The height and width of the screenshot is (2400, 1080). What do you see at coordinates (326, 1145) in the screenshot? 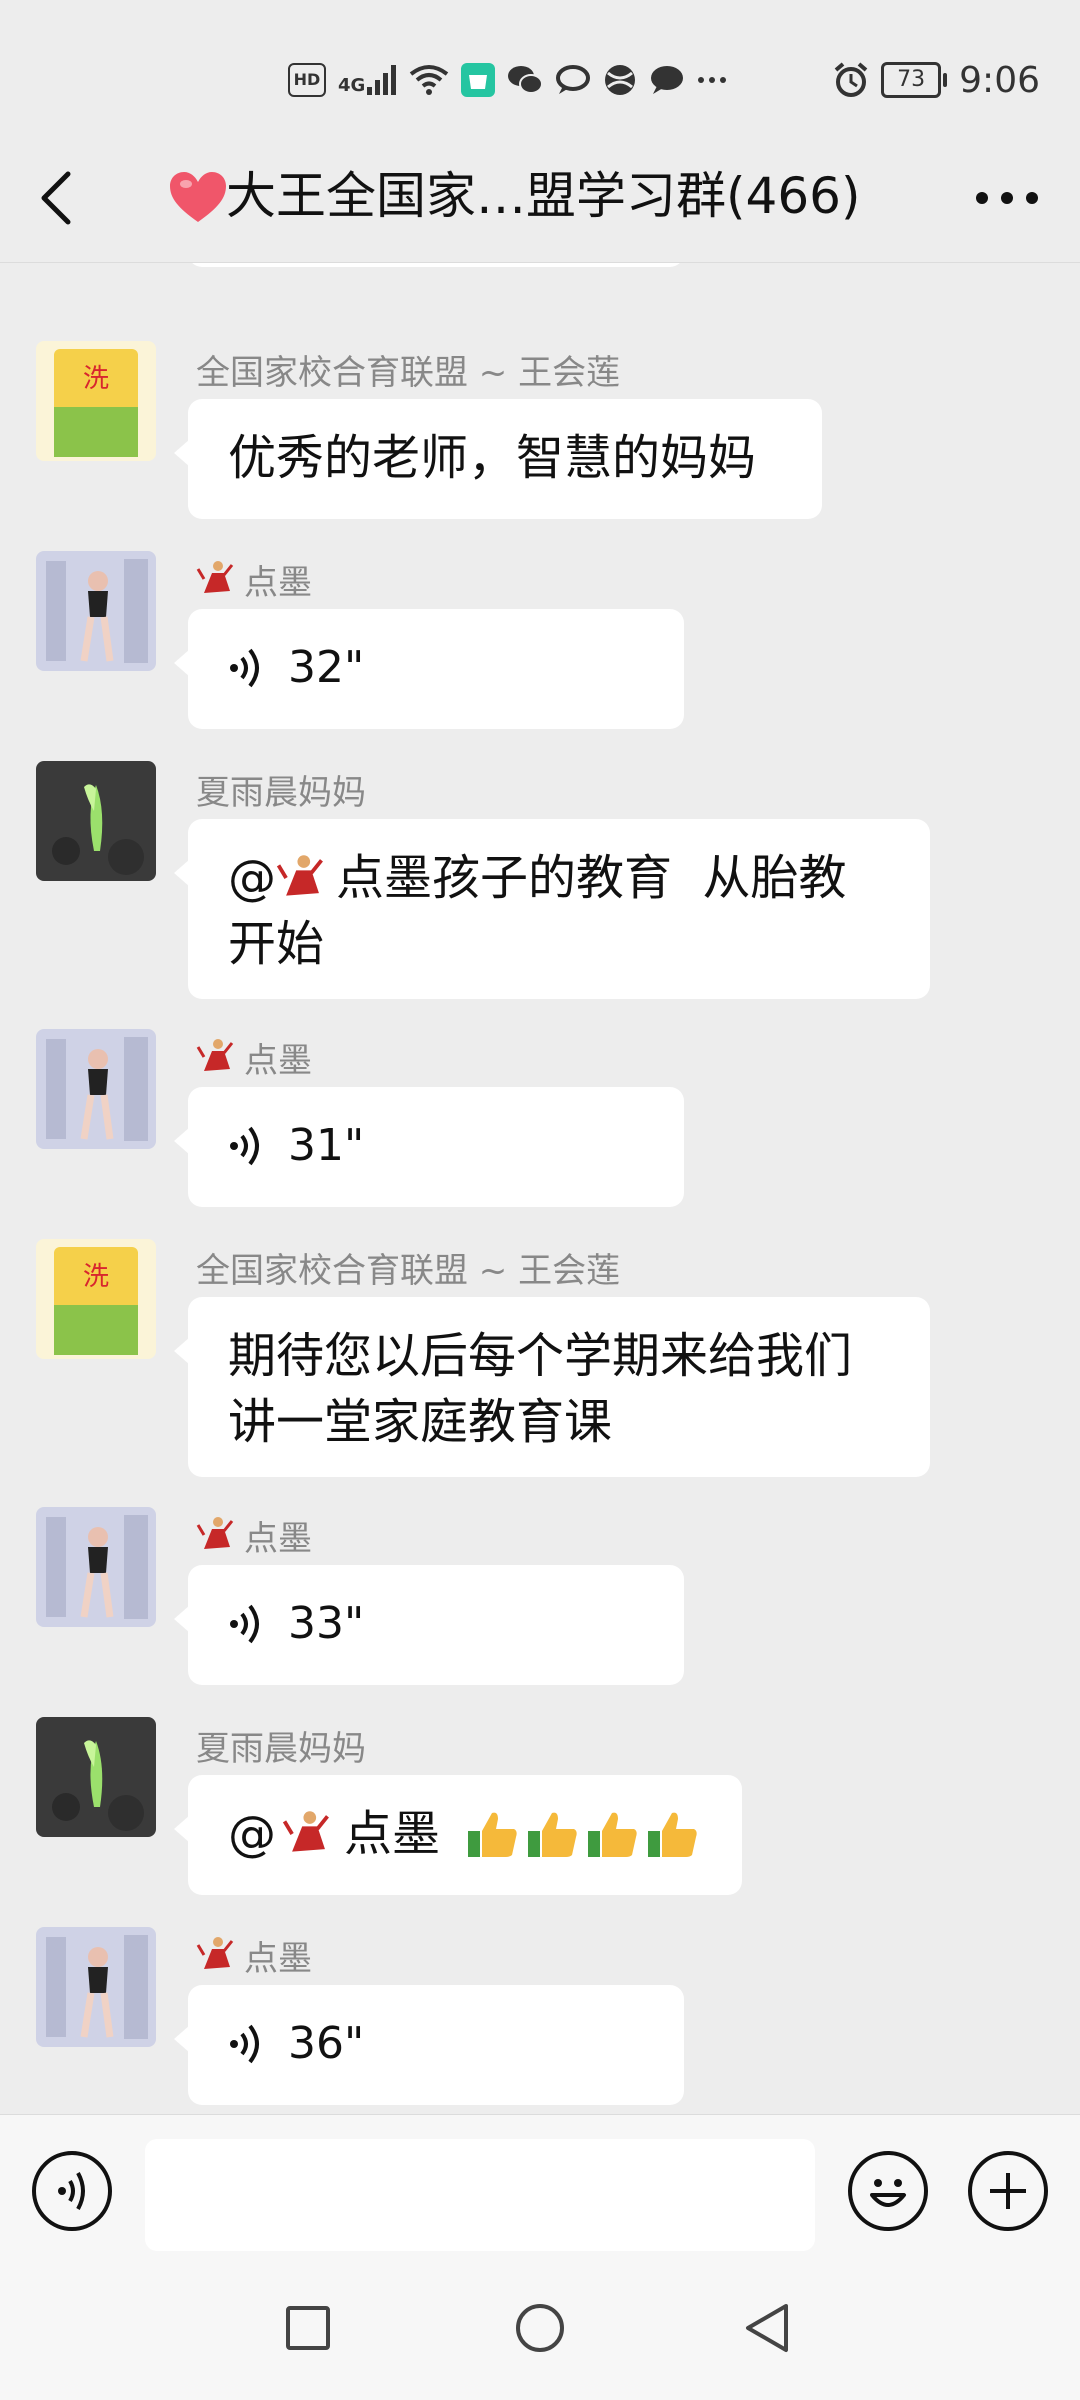
I see `voice-duration: 31"` at bounding box center [326, 1145].